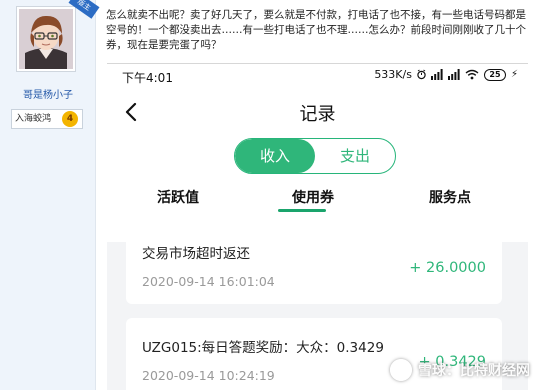 This screenshot has width=544, height=390. What do you see at coordinates (208, 281) in the screenshot?
I see `record-time: 2020-09-14 16:01:04` at bounding box center [208, 281].